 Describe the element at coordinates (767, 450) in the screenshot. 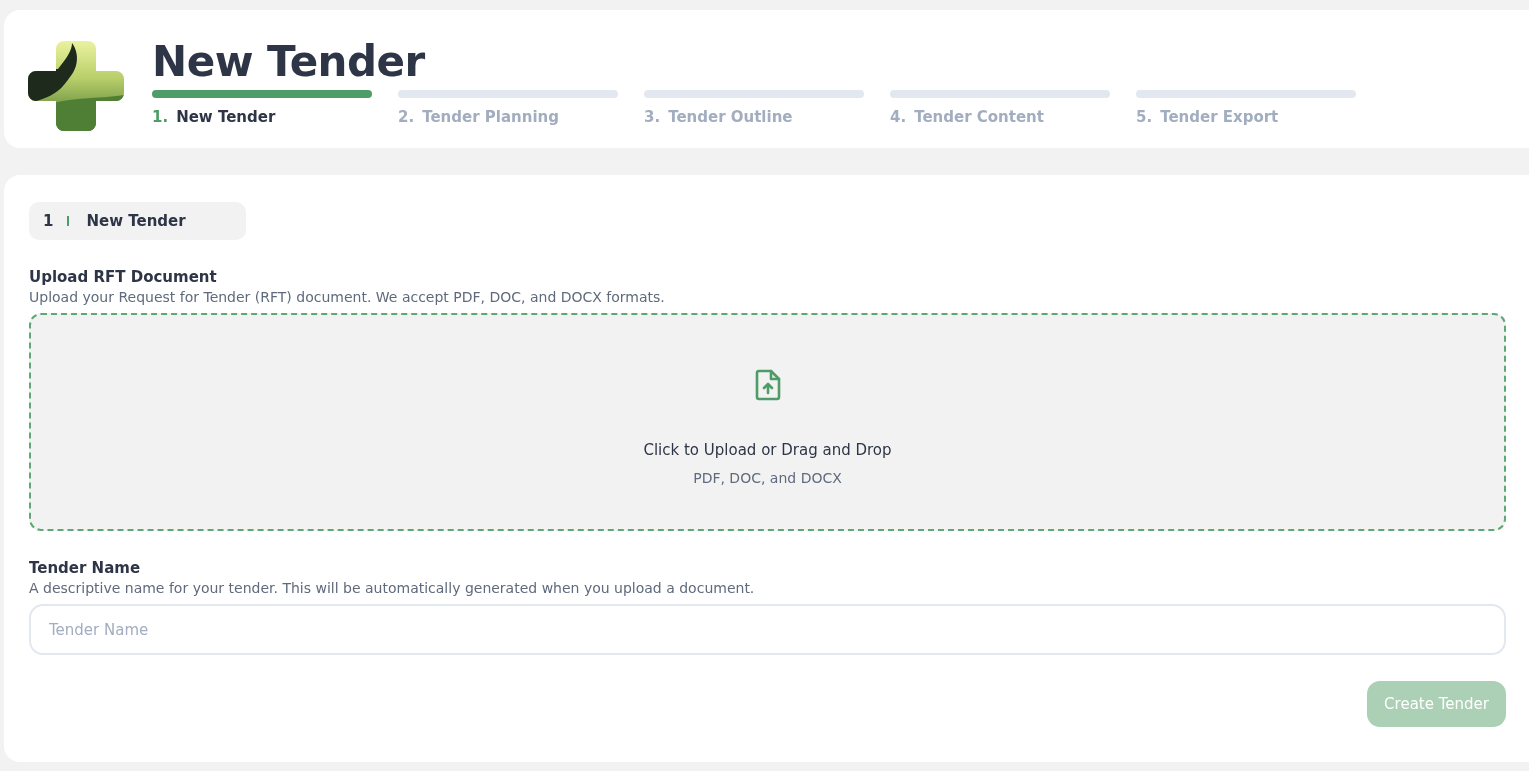

I see `upload-prompt: Click to Upload or Drag and Drop` at that location.